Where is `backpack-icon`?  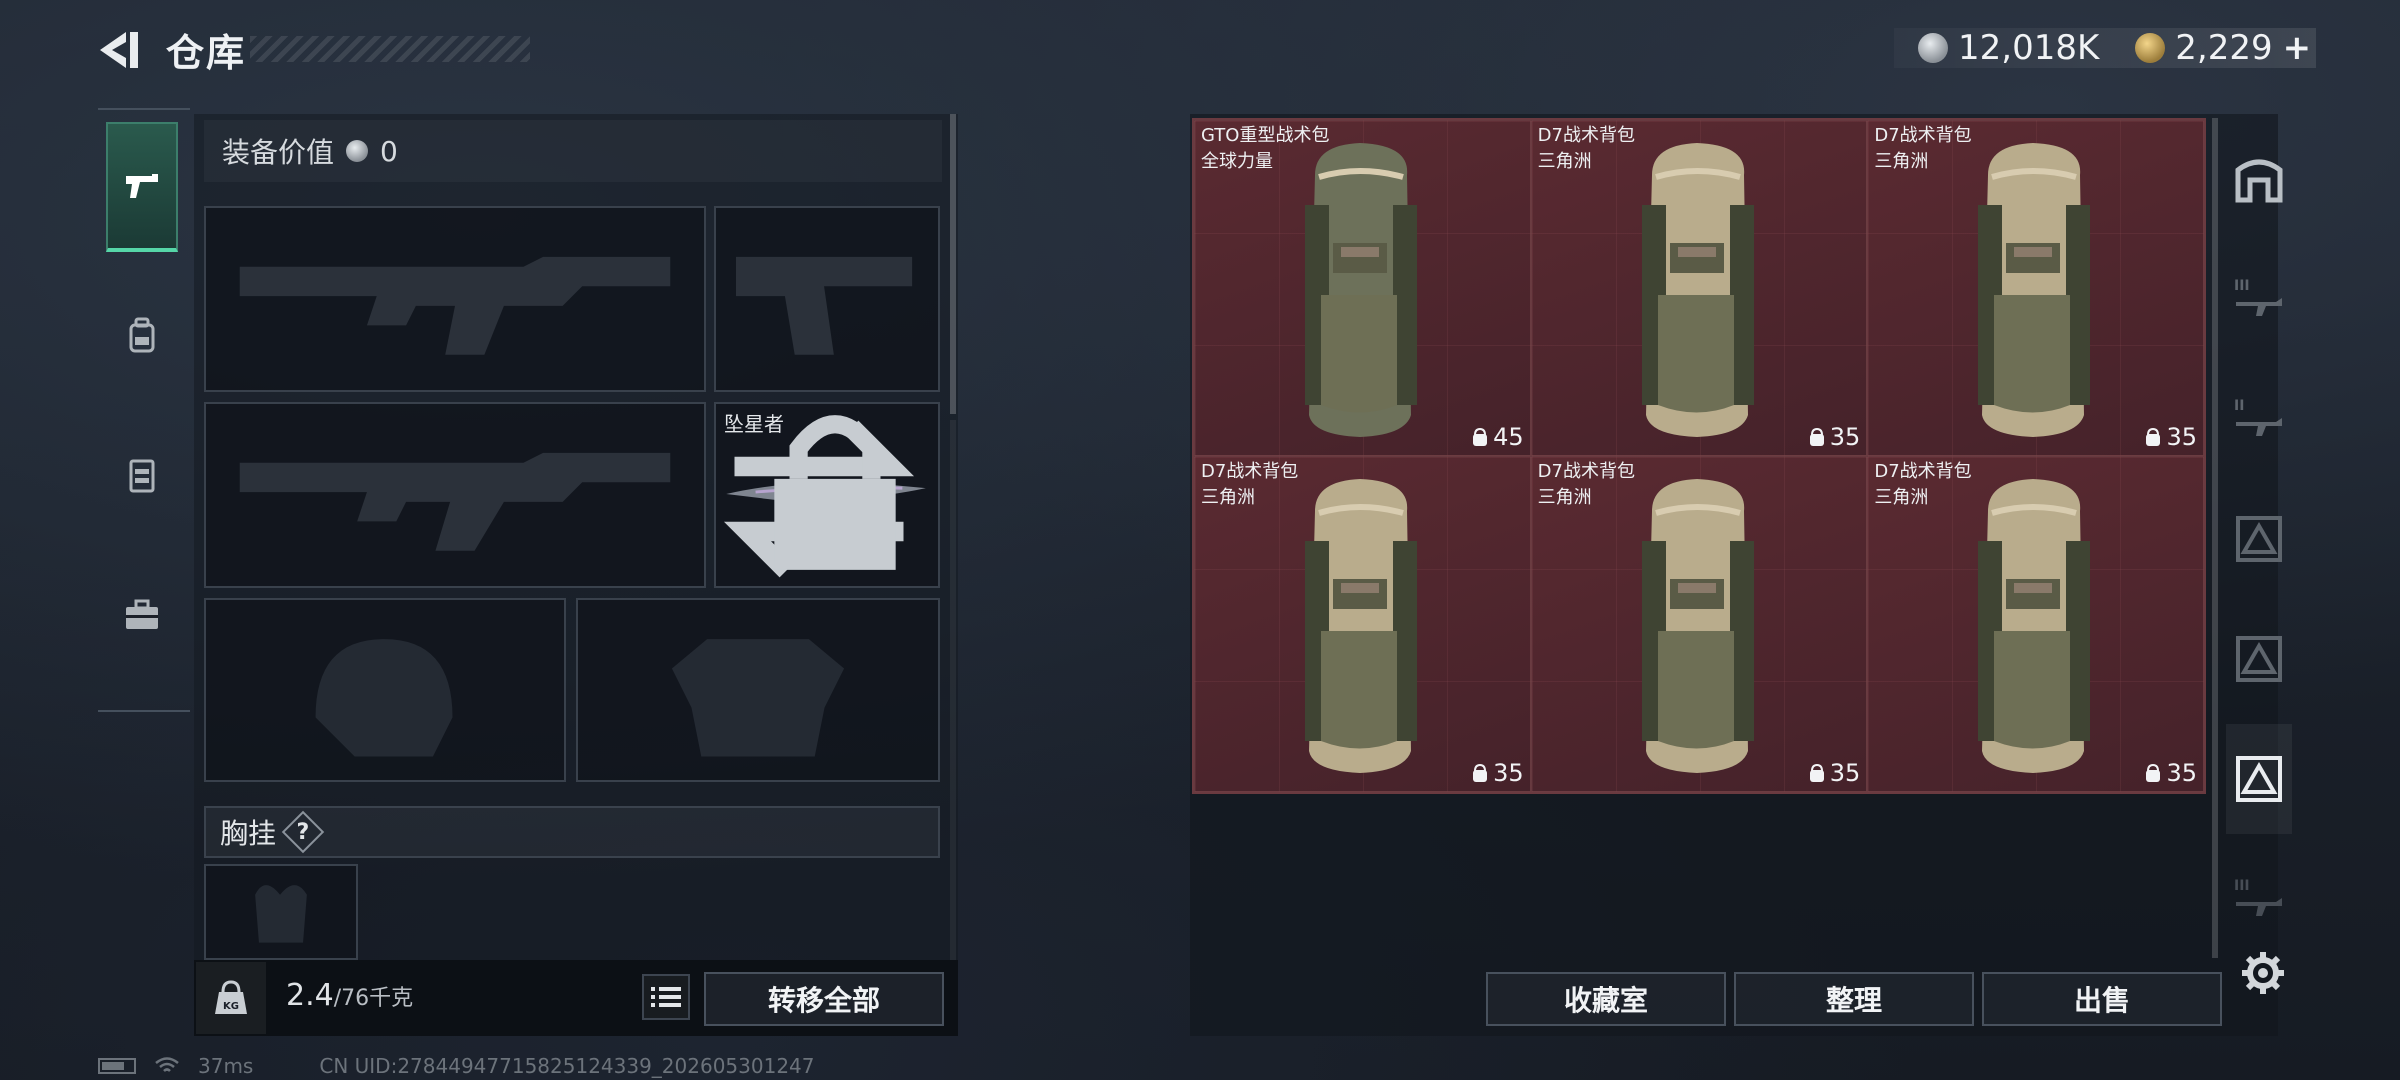
backpack-icon is located at coordinates (142, 335).